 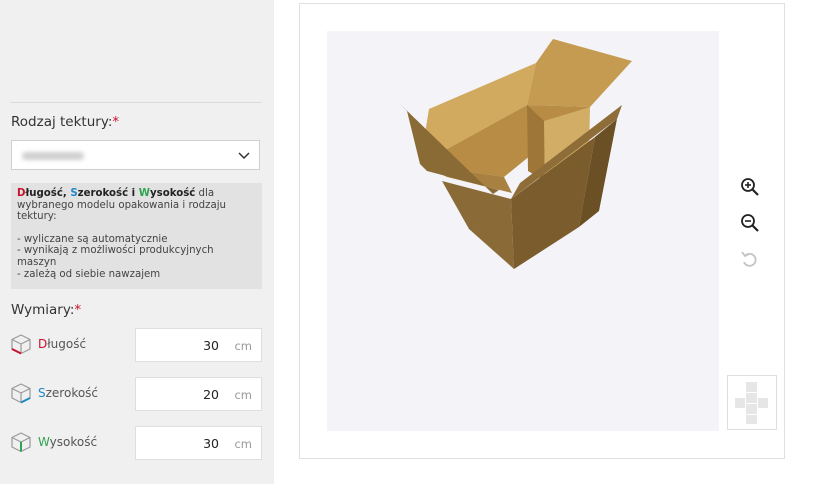 I want to click on length-value: 30, so click(x=211, y=345).